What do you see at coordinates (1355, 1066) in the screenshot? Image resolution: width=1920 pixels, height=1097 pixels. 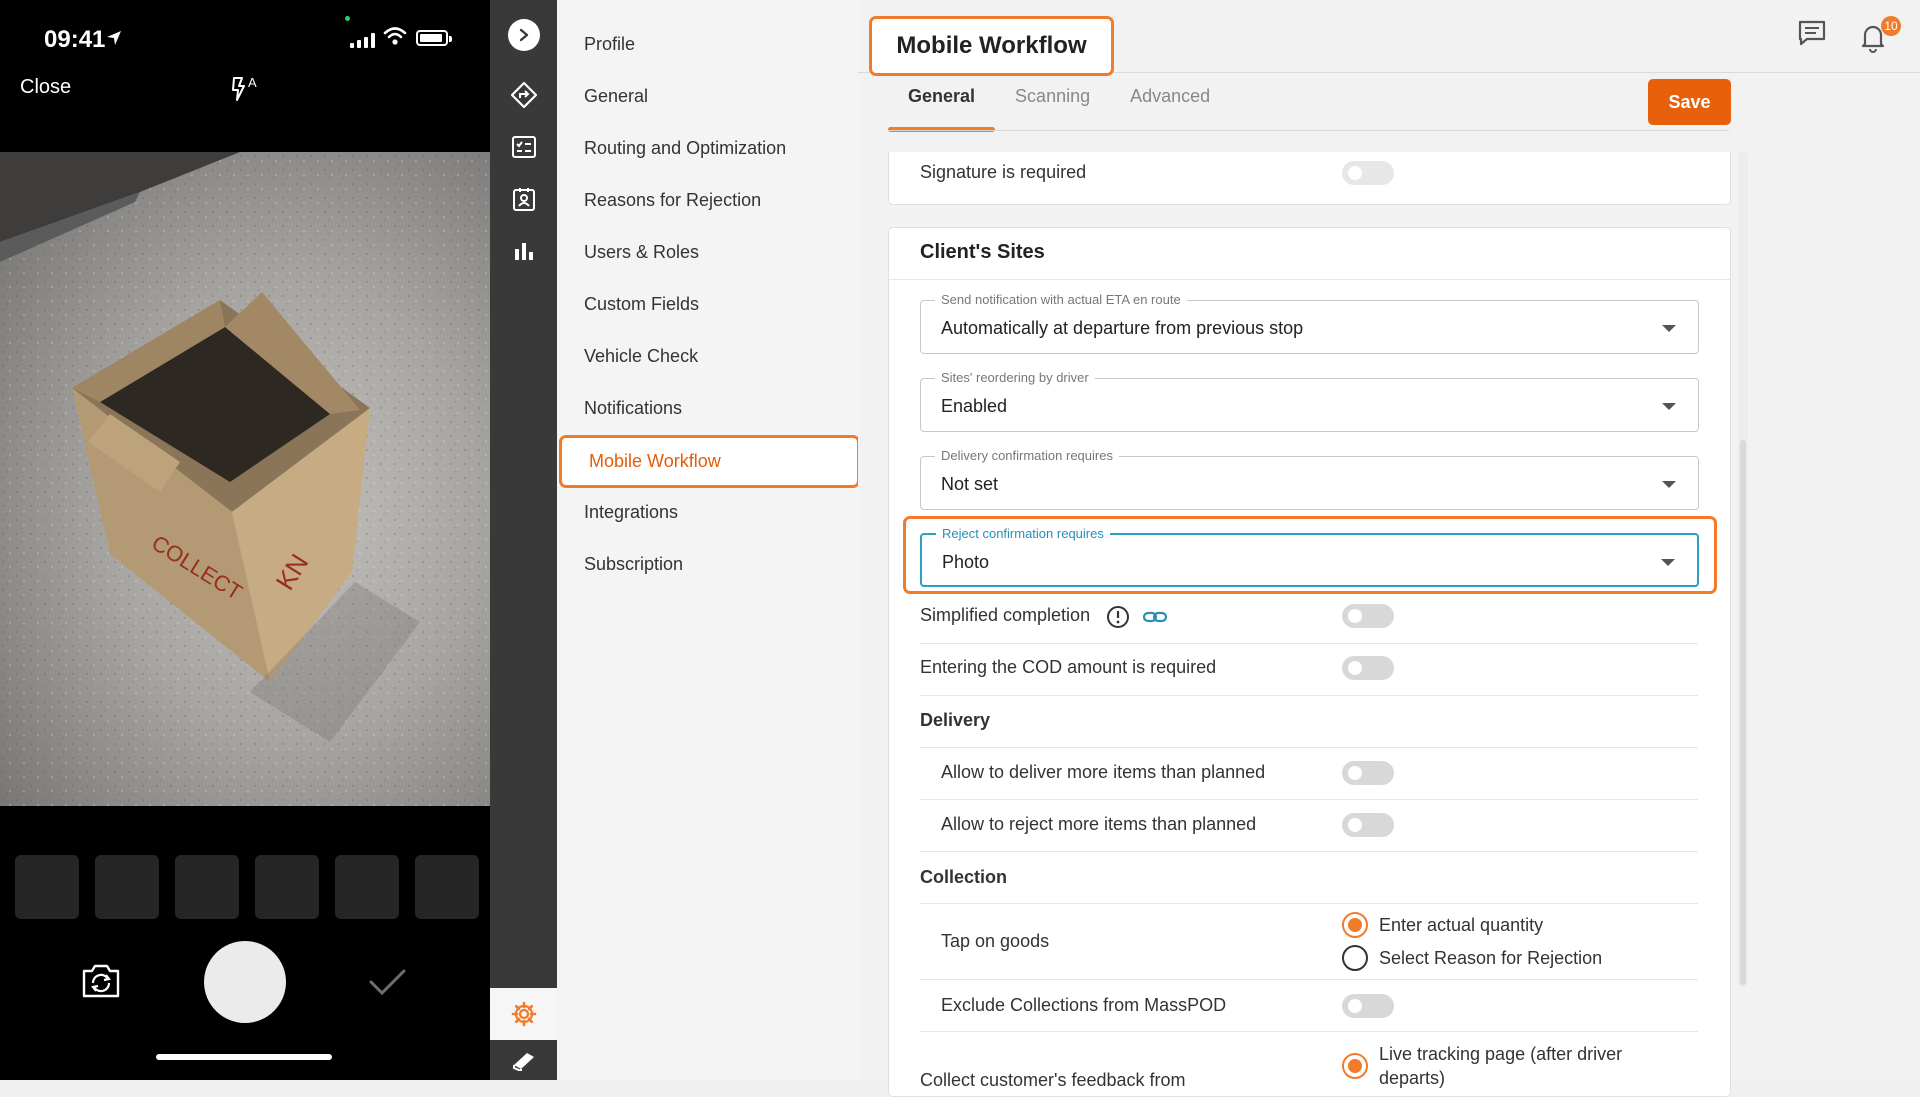 I see `radio-live-tracking-page` at bounding box center [1355, 1066].